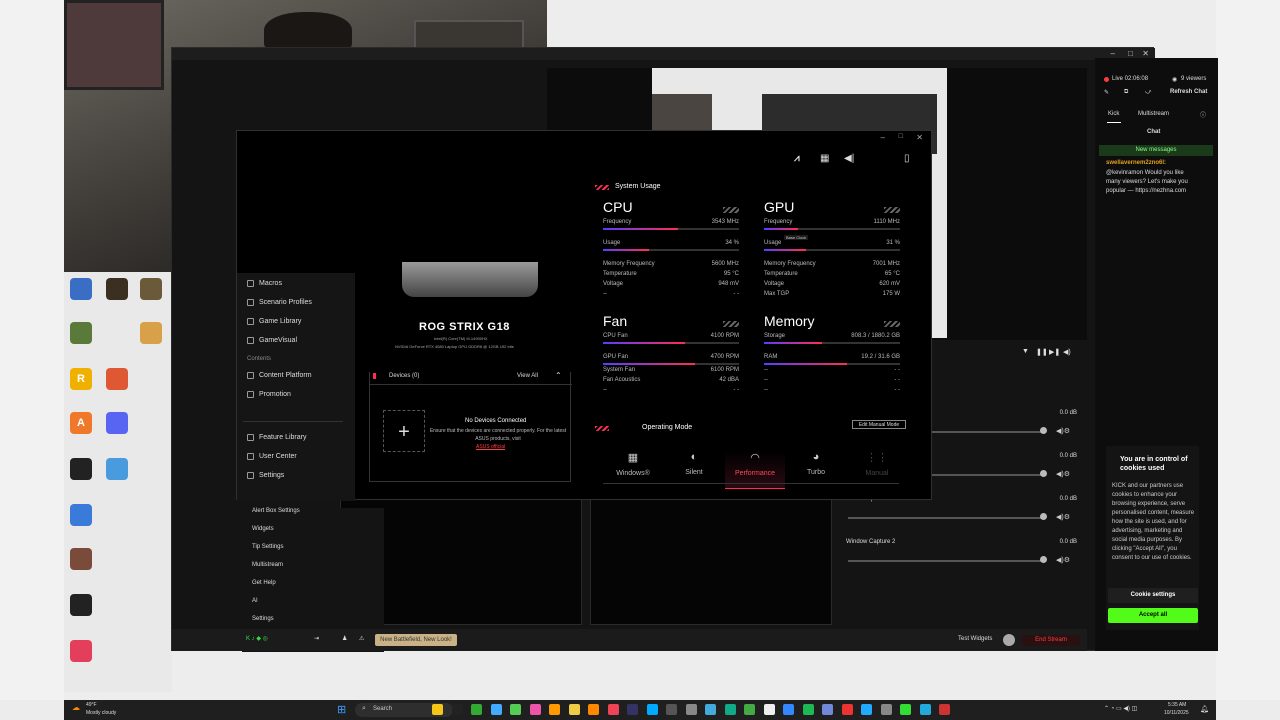  What do you see at coordinates (1106, 92) in the screenshot?
I see `pencil-icon: ✎` at bounding box center [1106, 92].